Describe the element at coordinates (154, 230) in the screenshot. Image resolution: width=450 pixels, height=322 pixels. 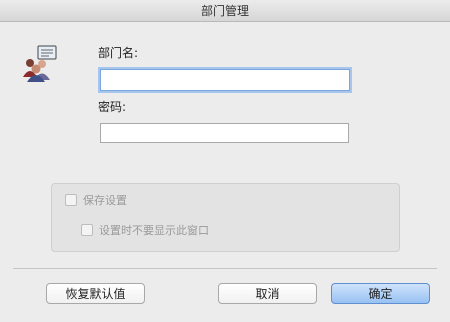
I see `dont-show-window-label: 设置时不要显示此窗口` at that location.